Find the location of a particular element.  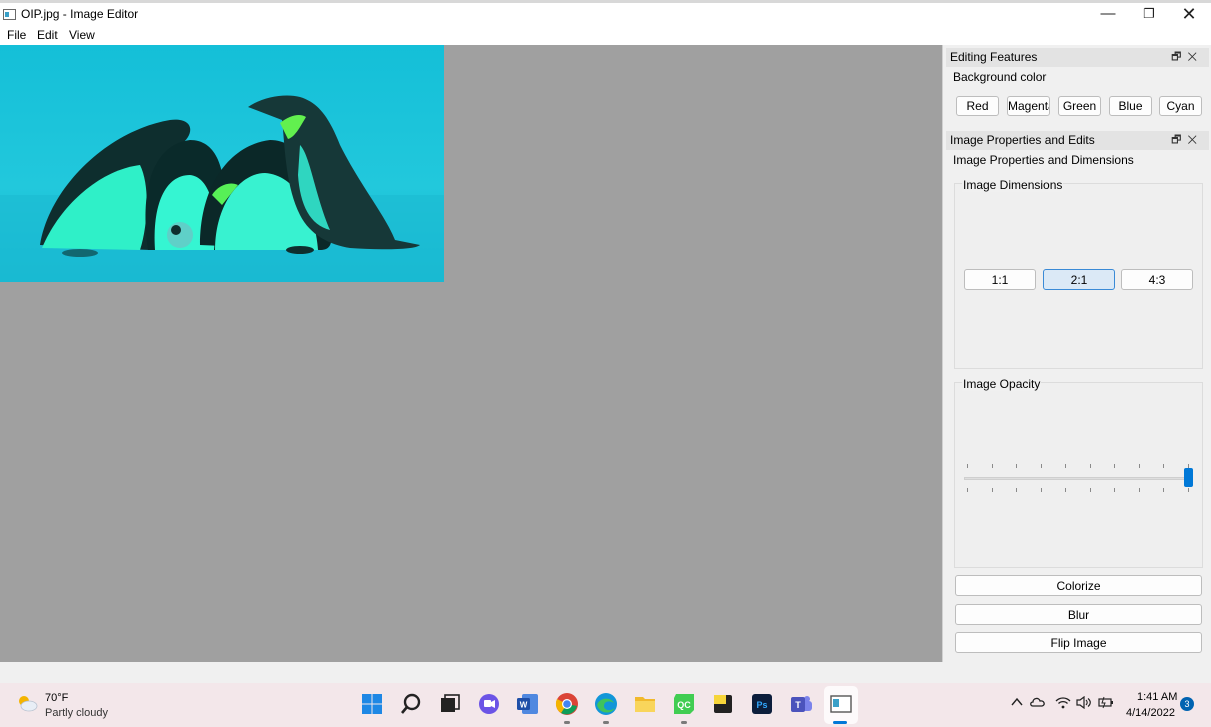

status-bar is located at coordinates (605, 672).